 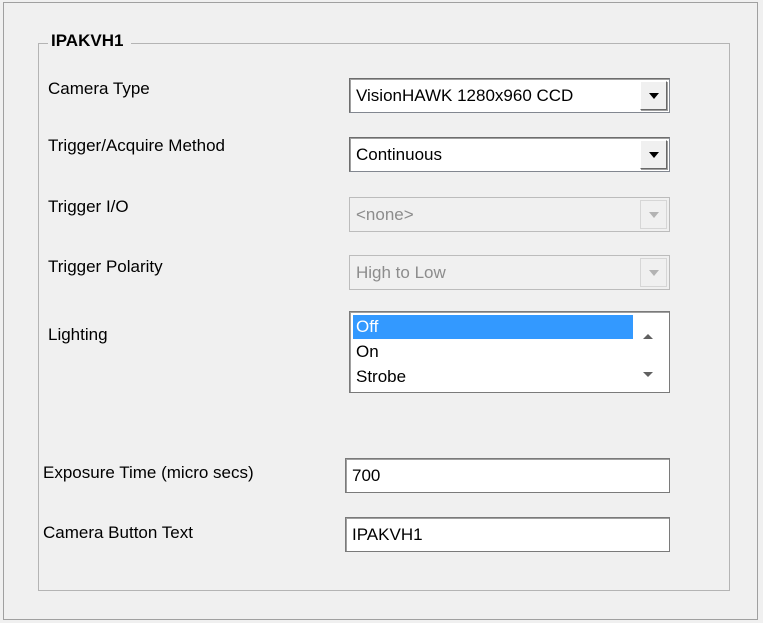 I want to click on camera-type-label: Camera Type, so click(x=99, y=88).